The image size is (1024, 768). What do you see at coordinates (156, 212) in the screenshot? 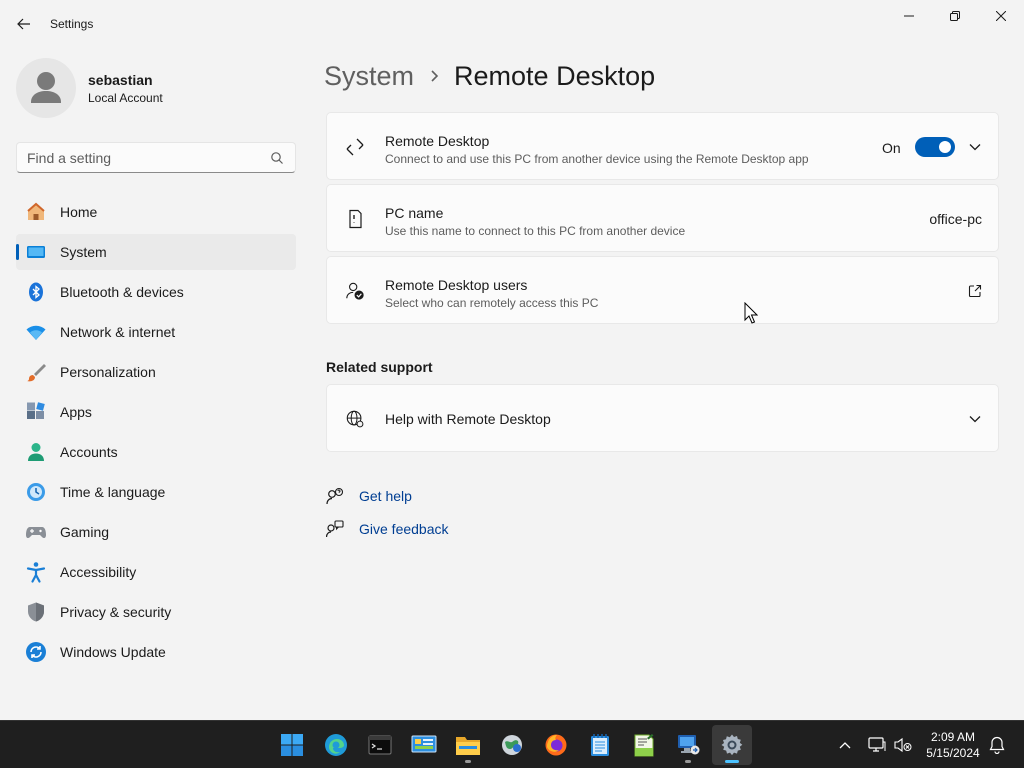
I see `sidebar-item-home: Home` at bounding box center [156, 212].